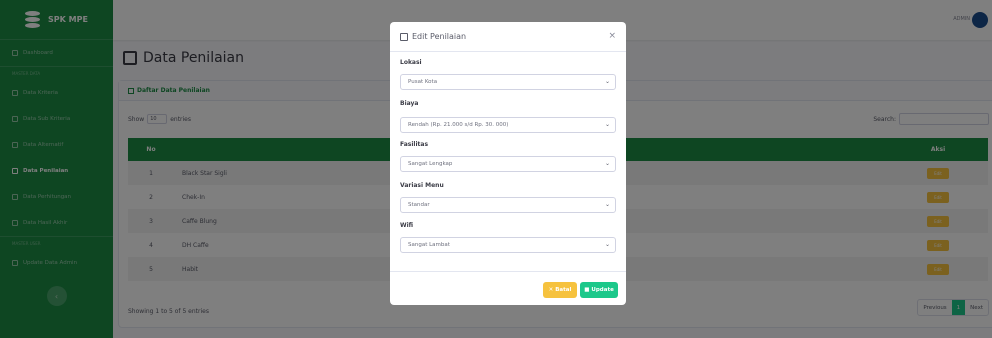 Image resolution: width=992 pixels, height=338 pixels. What do you see at coordinates (612, 36) in the screenshot?
I see `close-icon: ×` at bounding box center [612, 36].